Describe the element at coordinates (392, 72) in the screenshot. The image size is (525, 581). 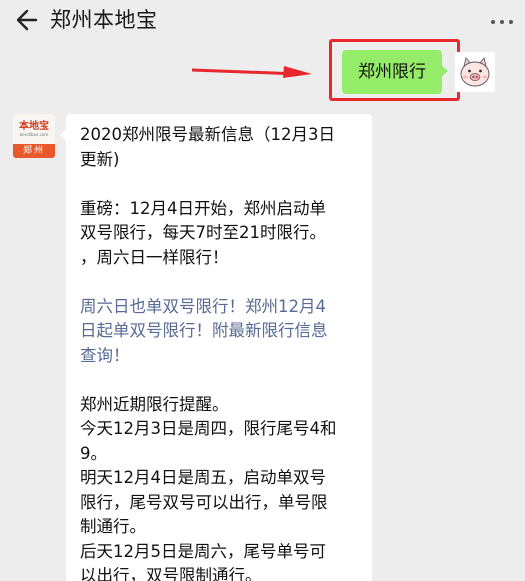
I see `outgoing-message-text: 郑州限行` at that location.